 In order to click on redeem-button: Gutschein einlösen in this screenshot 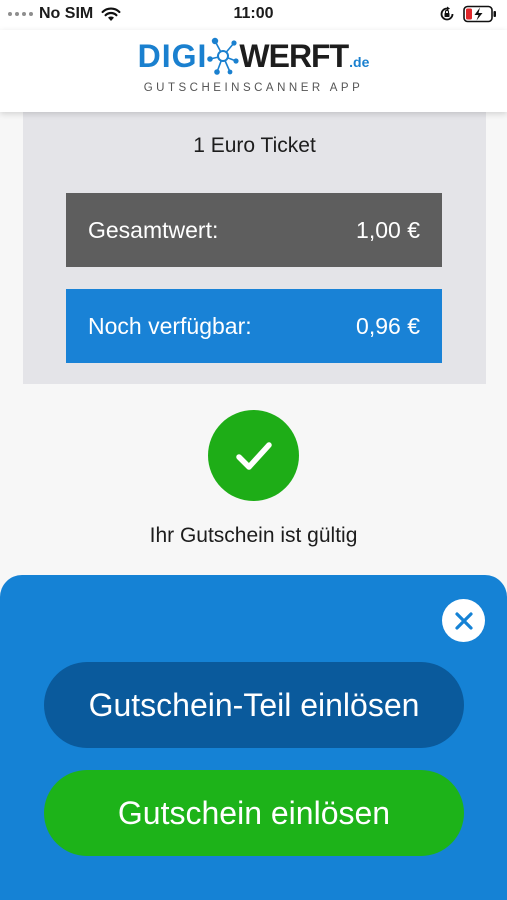, I will do `click(254, 813)`.